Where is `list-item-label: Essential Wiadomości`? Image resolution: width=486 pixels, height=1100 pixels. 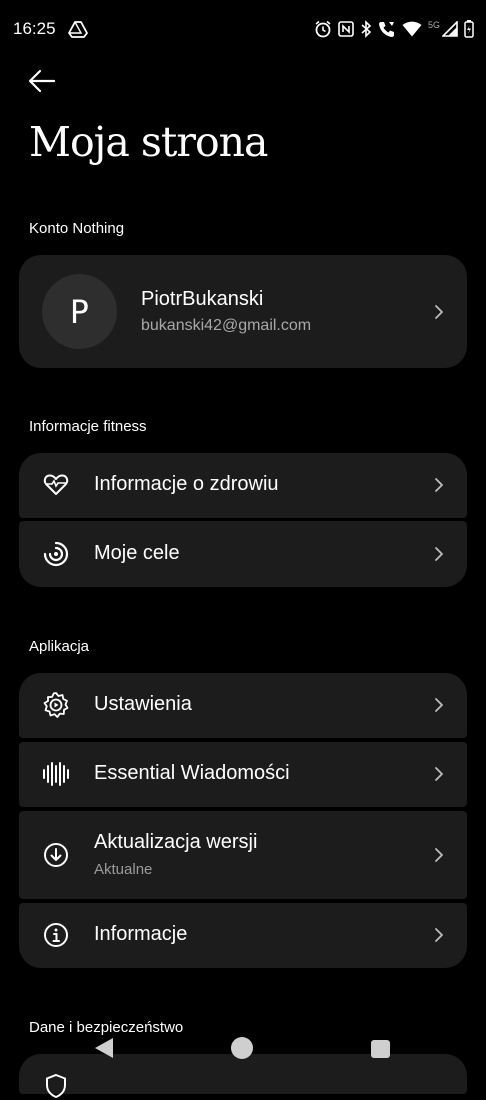
list-item-label: Essential Wiadomości is located at coordinates (192, 773).